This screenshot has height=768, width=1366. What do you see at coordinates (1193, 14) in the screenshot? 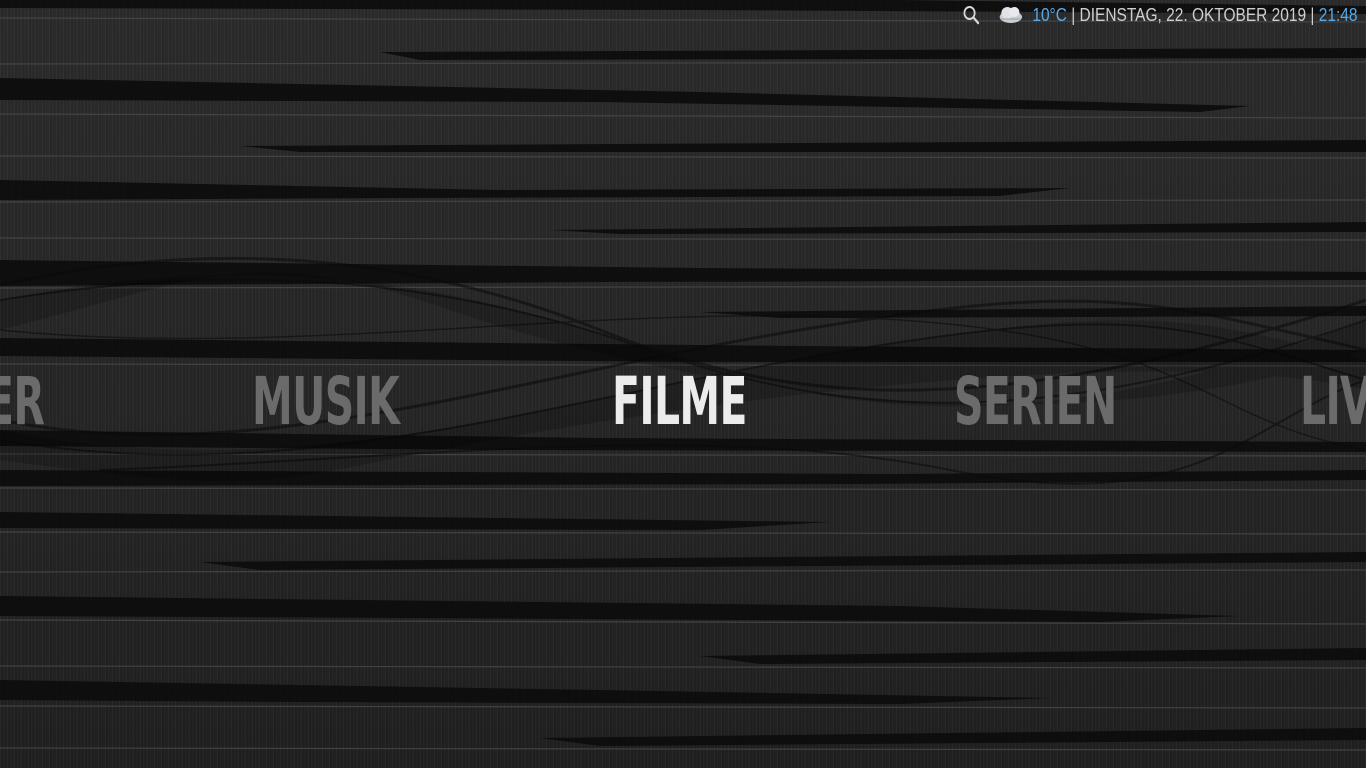
I see `date-label: DIENSTAG, 22. OKTOBER 2019` at bounding box center [1193, 14].